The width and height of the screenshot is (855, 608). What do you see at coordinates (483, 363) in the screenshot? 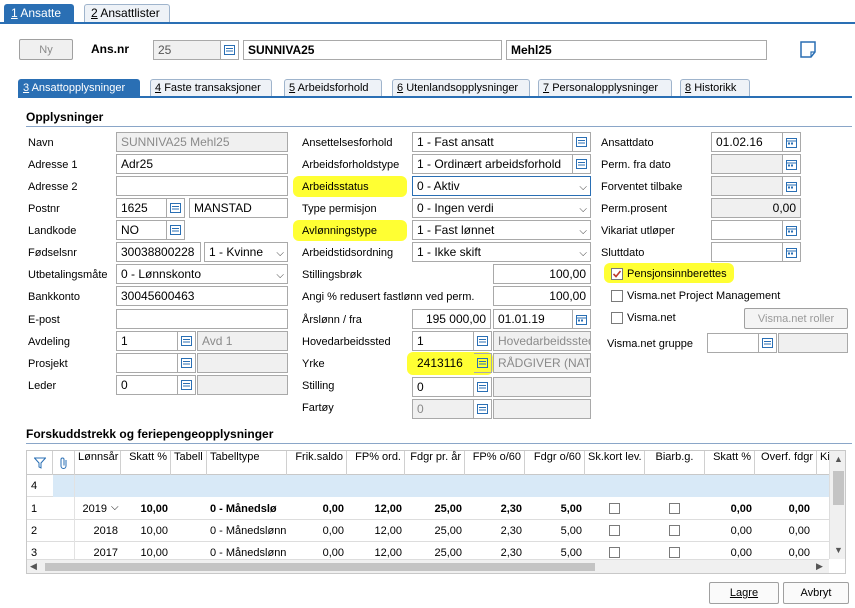
I see `yrke-lookup-icon` at bounding box center [483, 363].